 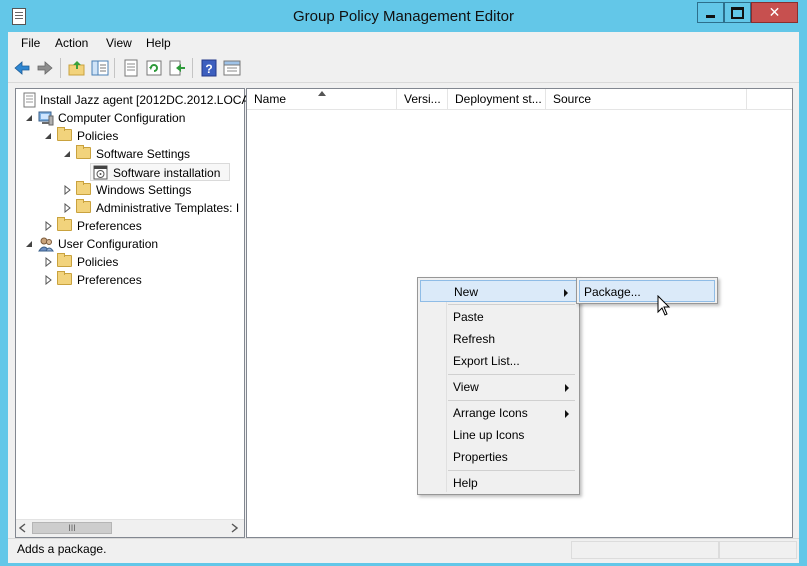 What do you see at coordinates (489, 435) in the screenshot?
I see `menu-item-label: Line up Icons` at bounding box center [489, 435].